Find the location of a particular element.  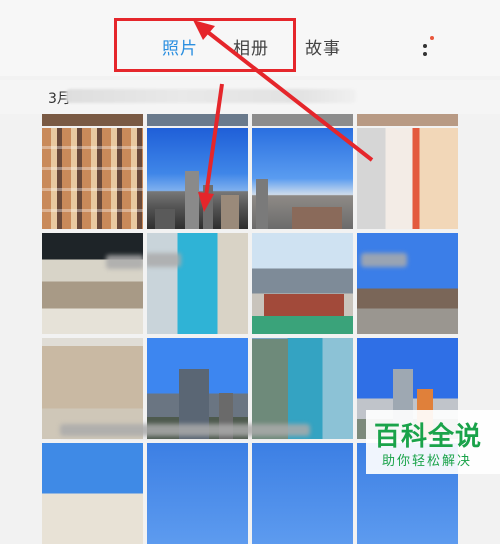

previous-row-strip is located at coordinates (250, 120).